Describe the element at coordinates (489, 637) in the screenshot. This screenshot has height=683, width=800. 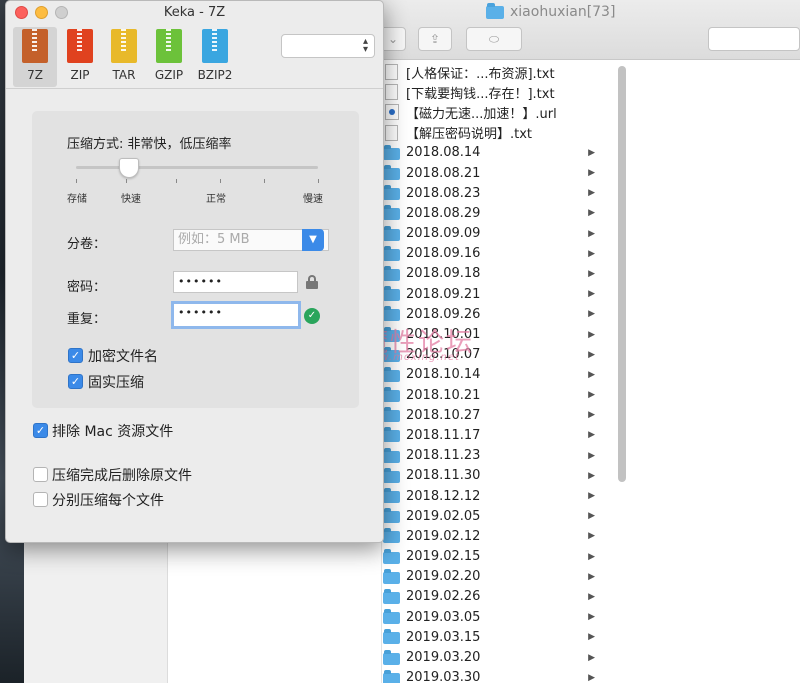
I see `folder-row: 2019.03.15 ▶` at that location.